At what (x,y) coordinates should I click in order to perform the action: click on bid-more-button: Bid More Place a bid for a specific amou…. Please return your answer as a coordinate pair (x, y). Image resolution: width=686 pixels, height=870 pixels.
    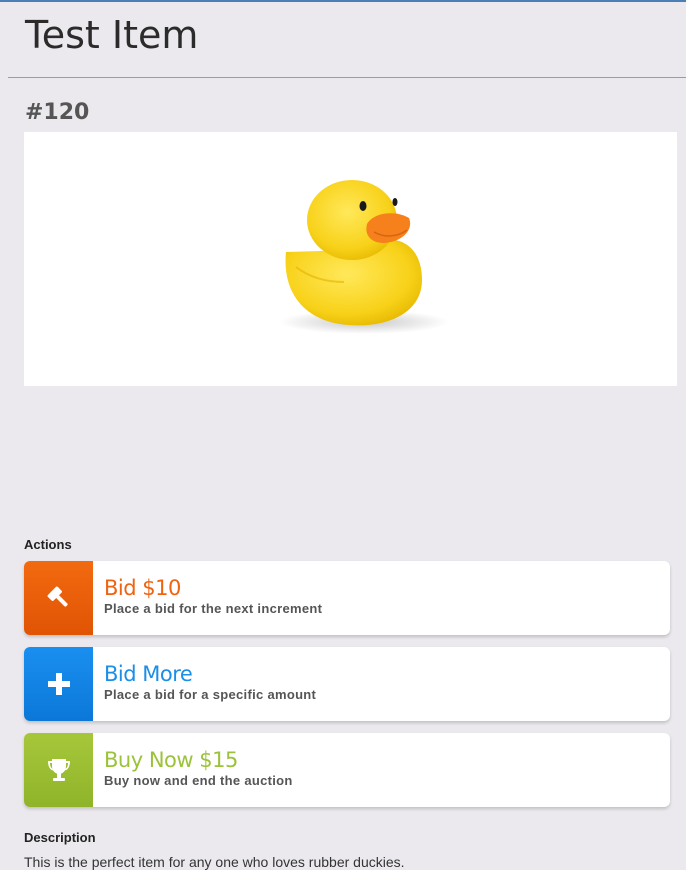
    Looking at the image, I should click on (347, 684).